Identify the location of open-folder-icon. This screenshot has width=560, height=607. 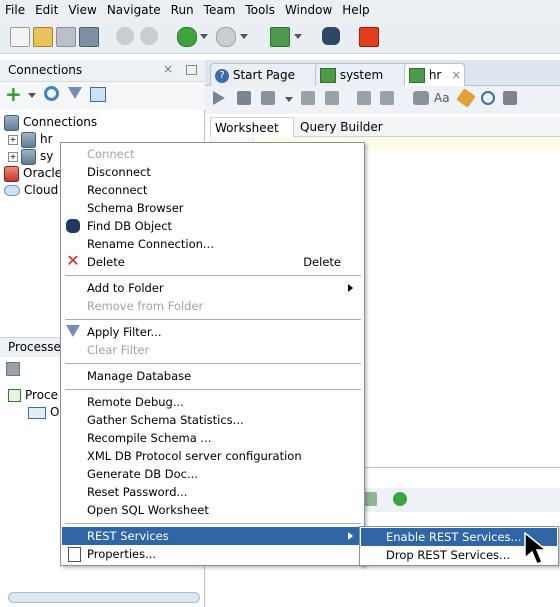
(43, 37).